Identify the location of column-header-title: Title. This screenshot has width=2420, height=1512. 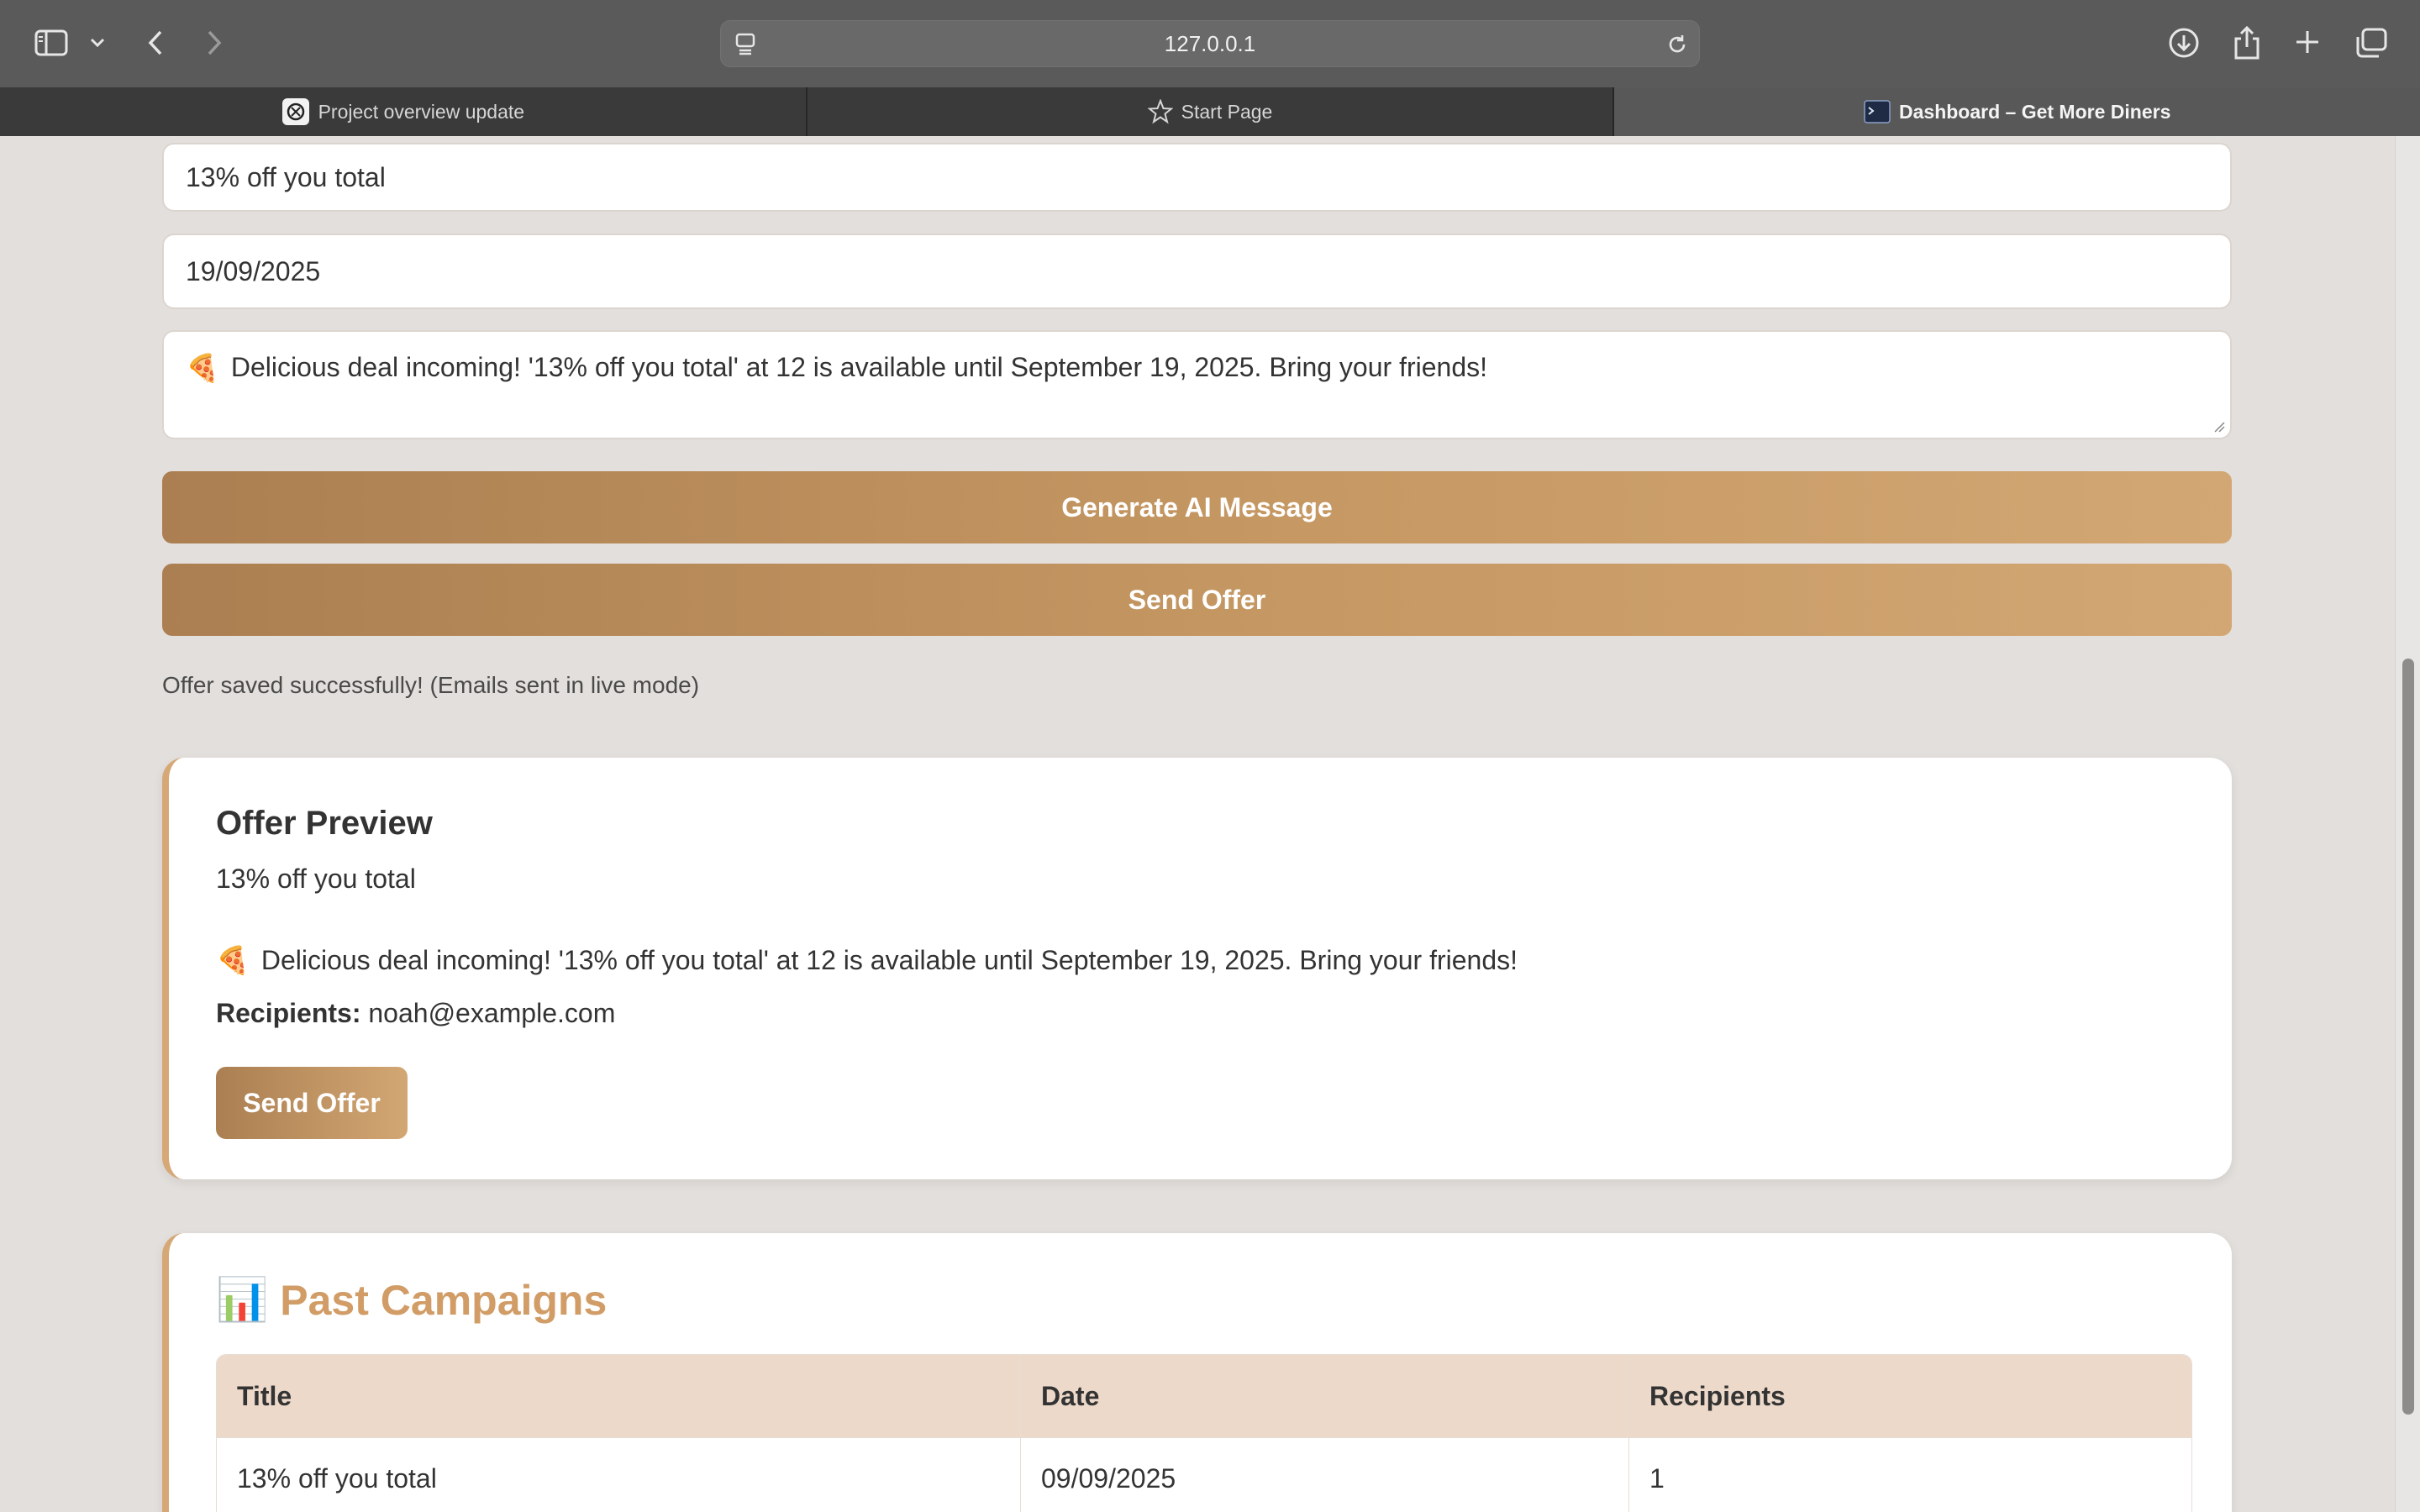
(619, 1396).